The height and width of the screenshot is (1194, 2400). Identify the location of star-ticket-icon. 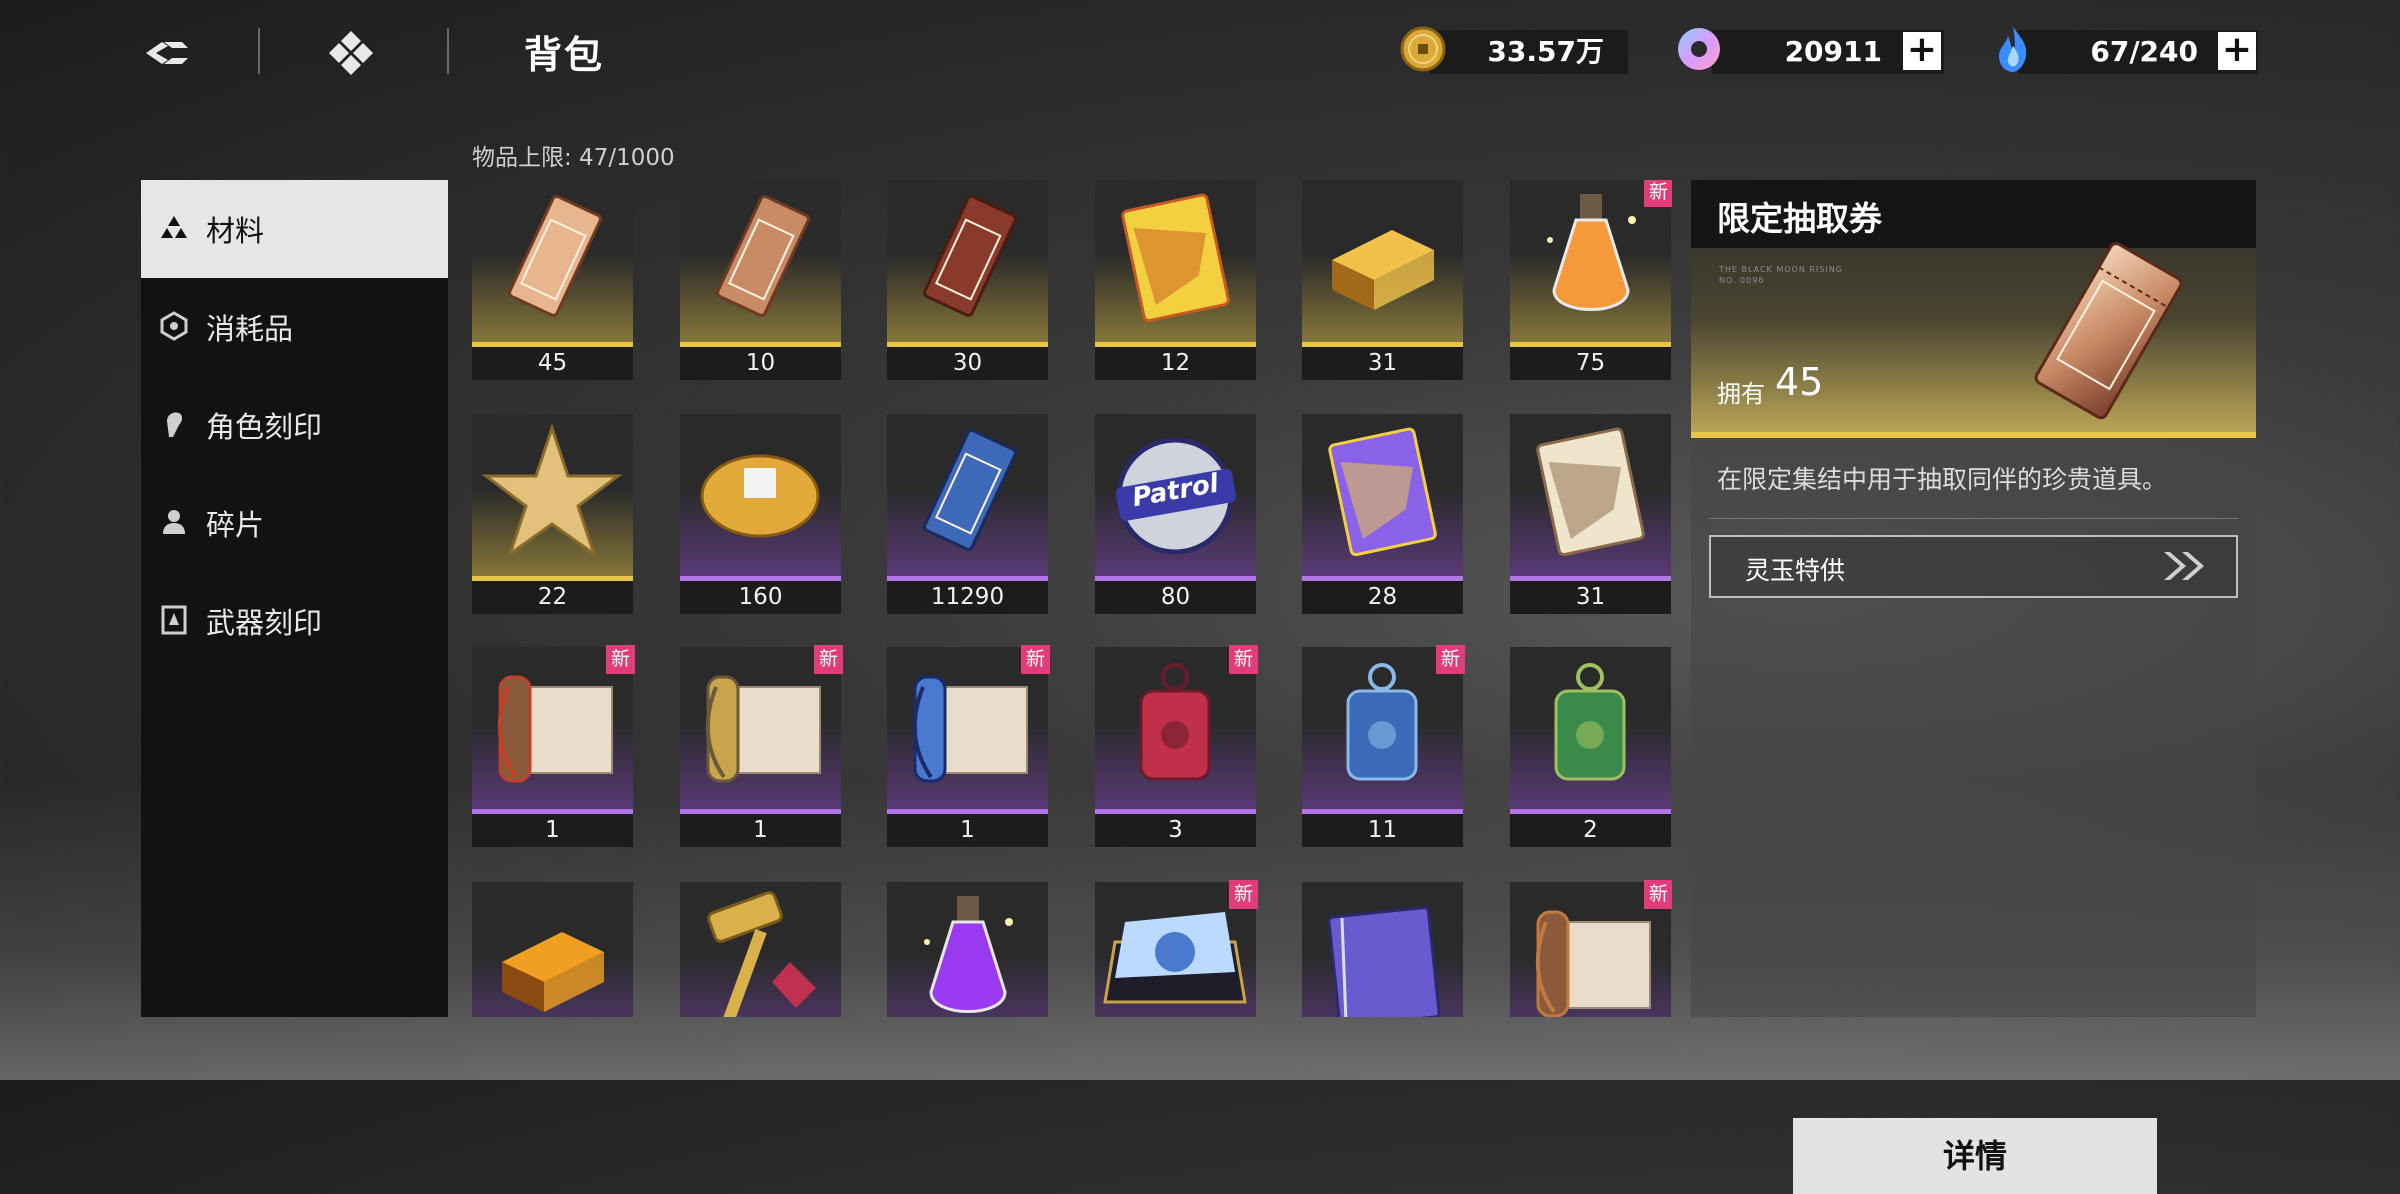
(967, 263).